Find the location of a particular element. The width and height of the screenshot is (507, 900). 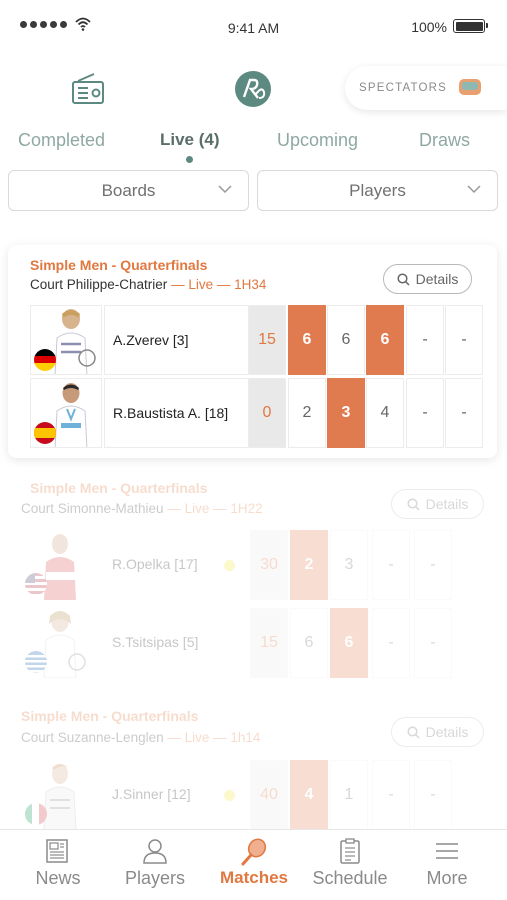

set-score: 1 is located at coordinates (349, 795).